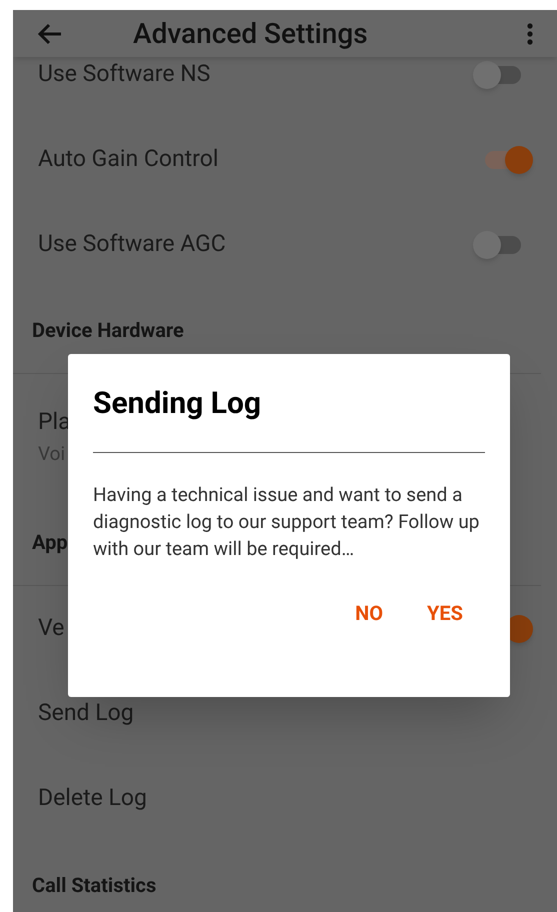 The image size is (557, 912). What do you see at coordinates (132, 244) in the screenshot?
I see `setting-label: Use Software AGC` at bounding box center [132, 244].